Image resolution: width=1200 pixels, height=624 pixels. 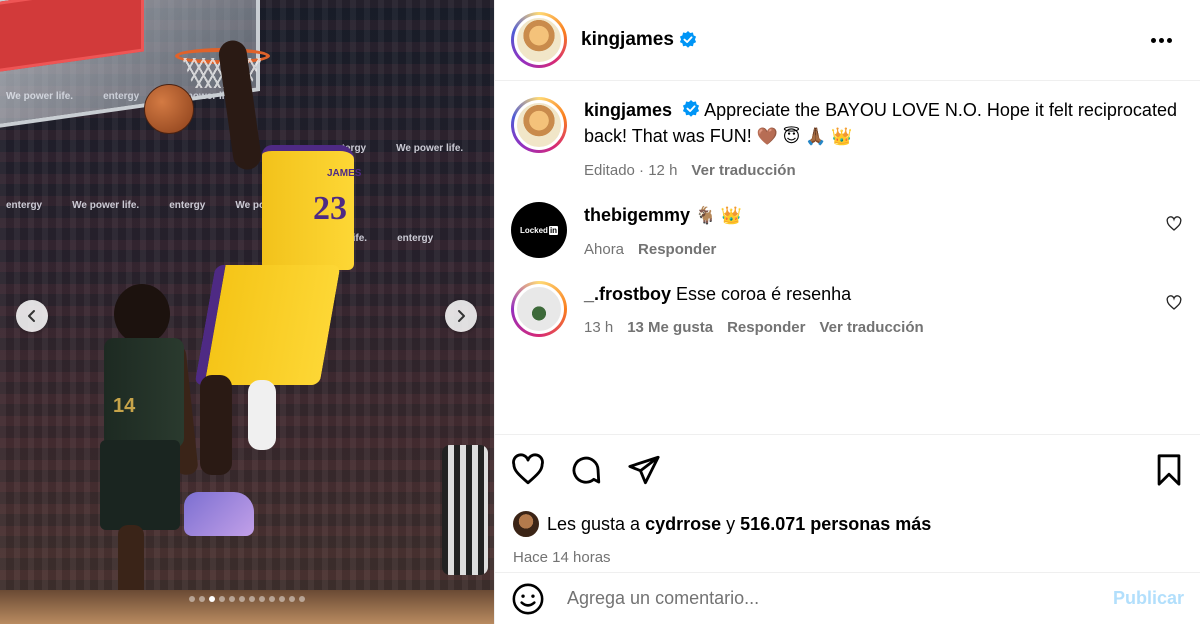 What do you see at coordinates (219, 514) in the screenshot?
I see `player-shoe` at bounding box center [219, 514].